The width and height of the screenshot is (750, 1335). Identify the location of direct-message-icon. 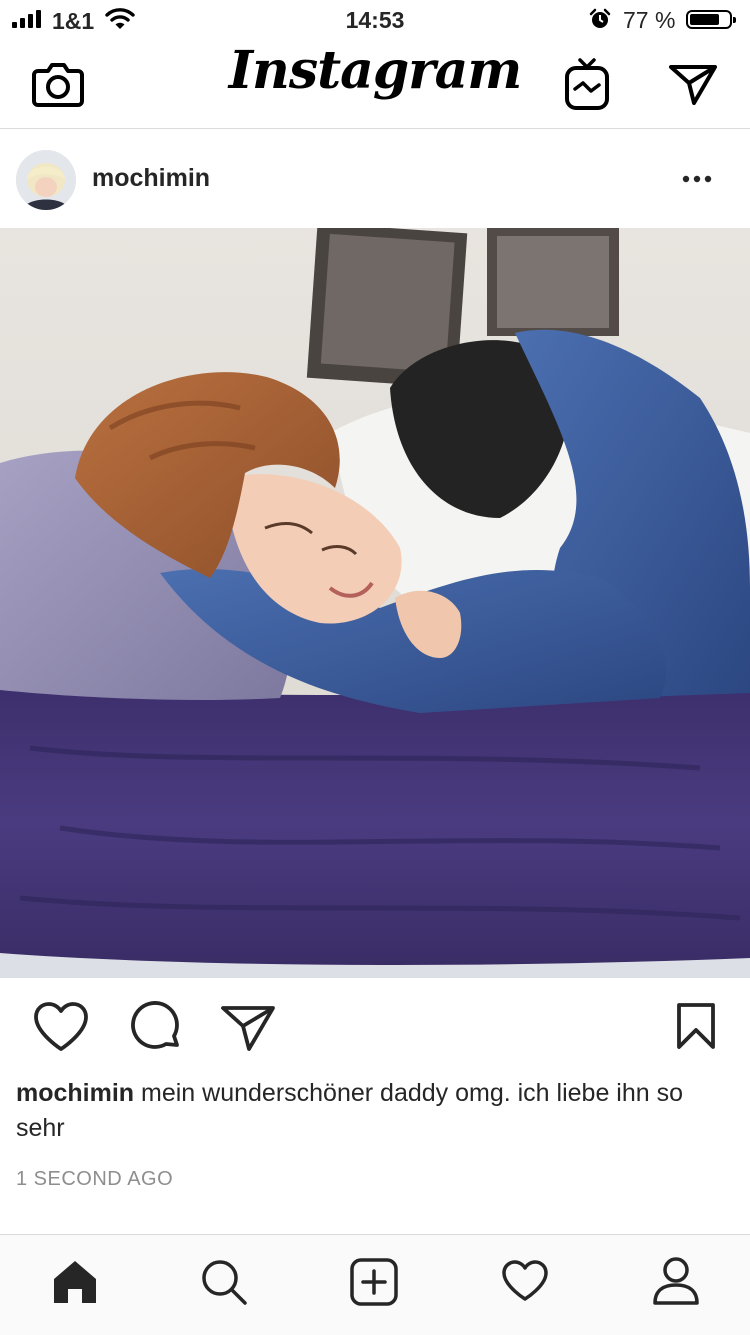
(693, 85).